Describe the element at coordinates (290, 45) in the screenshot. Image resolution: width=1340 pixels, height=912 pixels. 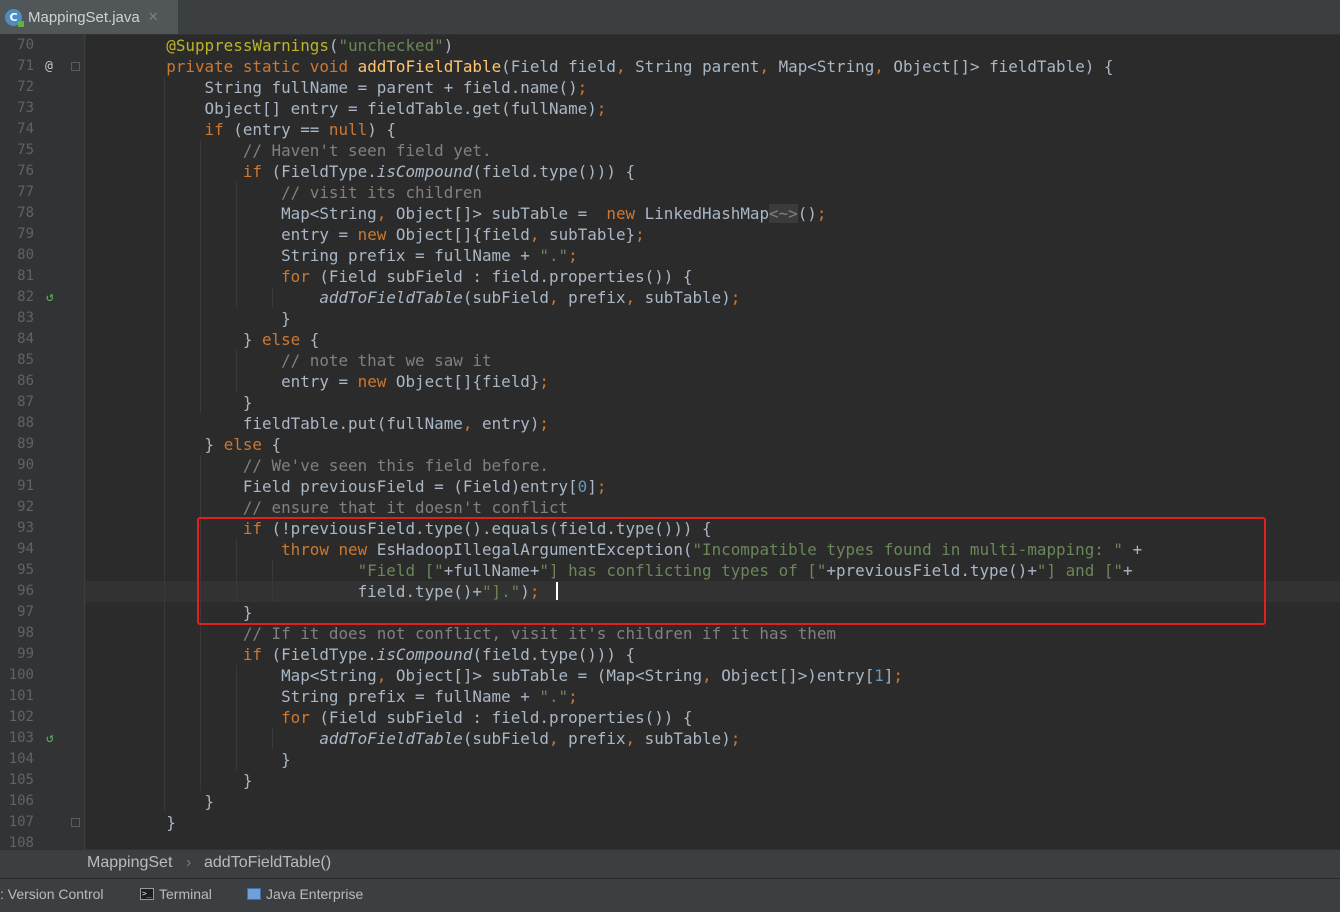
I see `code-text: @SuppressWarnings("unchecked")` at that location.